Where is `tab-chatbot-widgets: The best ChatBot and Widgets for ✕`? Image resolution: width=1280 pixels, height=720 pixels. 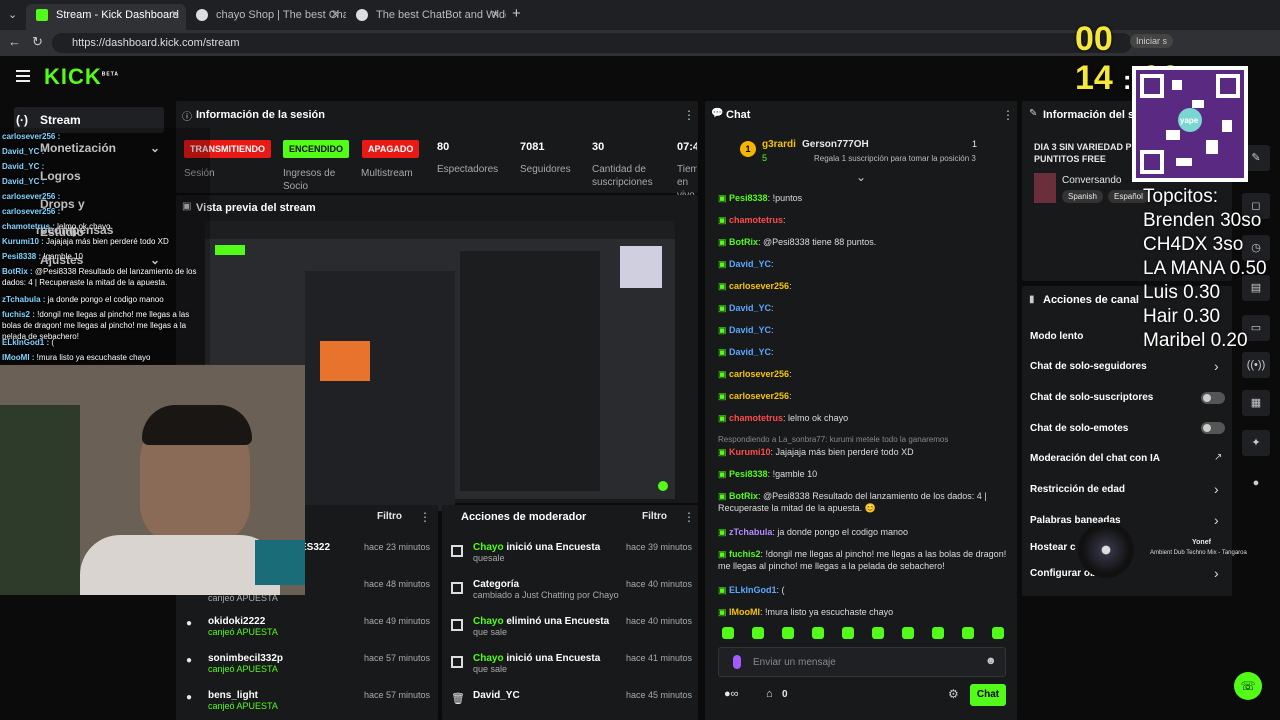
tab-chatbot-widgets: The best ChatBot and Widgets for ✕ is located at coordinates (426, 17).